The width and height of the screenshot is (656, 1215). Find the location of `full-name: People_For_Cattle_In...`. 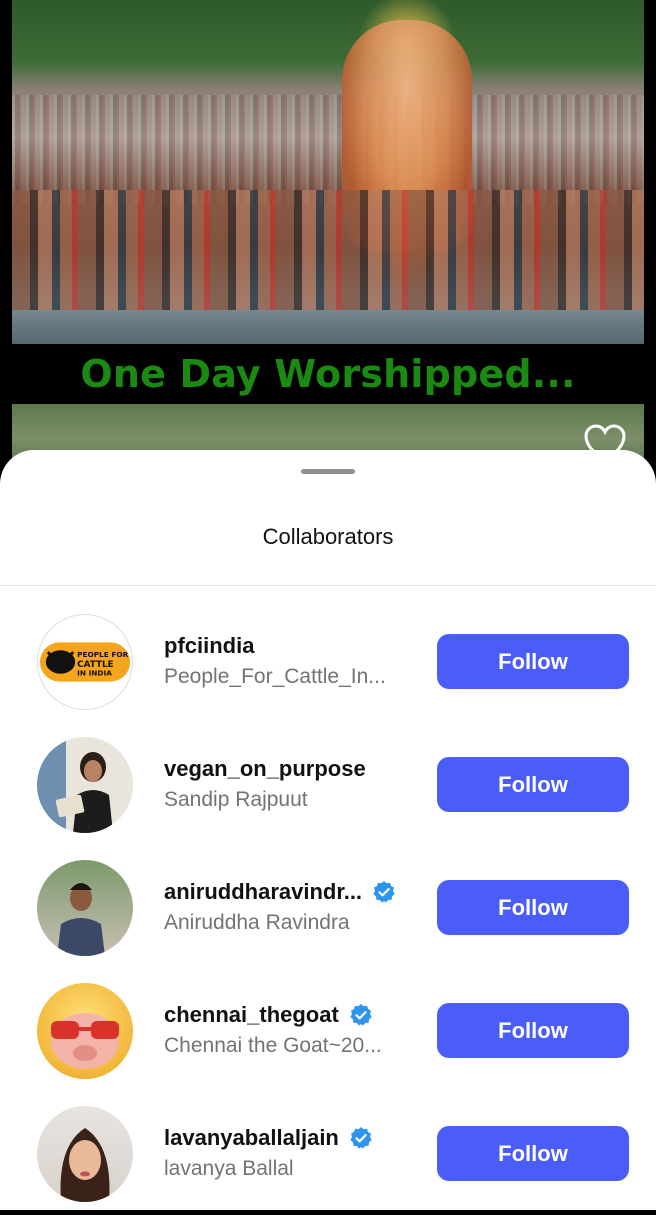

full-name: People_For_Cattle_In... is located at coordinates (275, 676).